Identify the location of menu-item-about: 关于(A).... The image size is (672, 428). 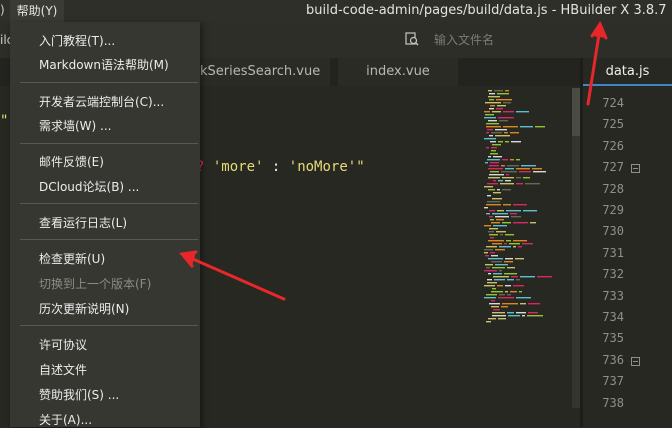
(65, 419).